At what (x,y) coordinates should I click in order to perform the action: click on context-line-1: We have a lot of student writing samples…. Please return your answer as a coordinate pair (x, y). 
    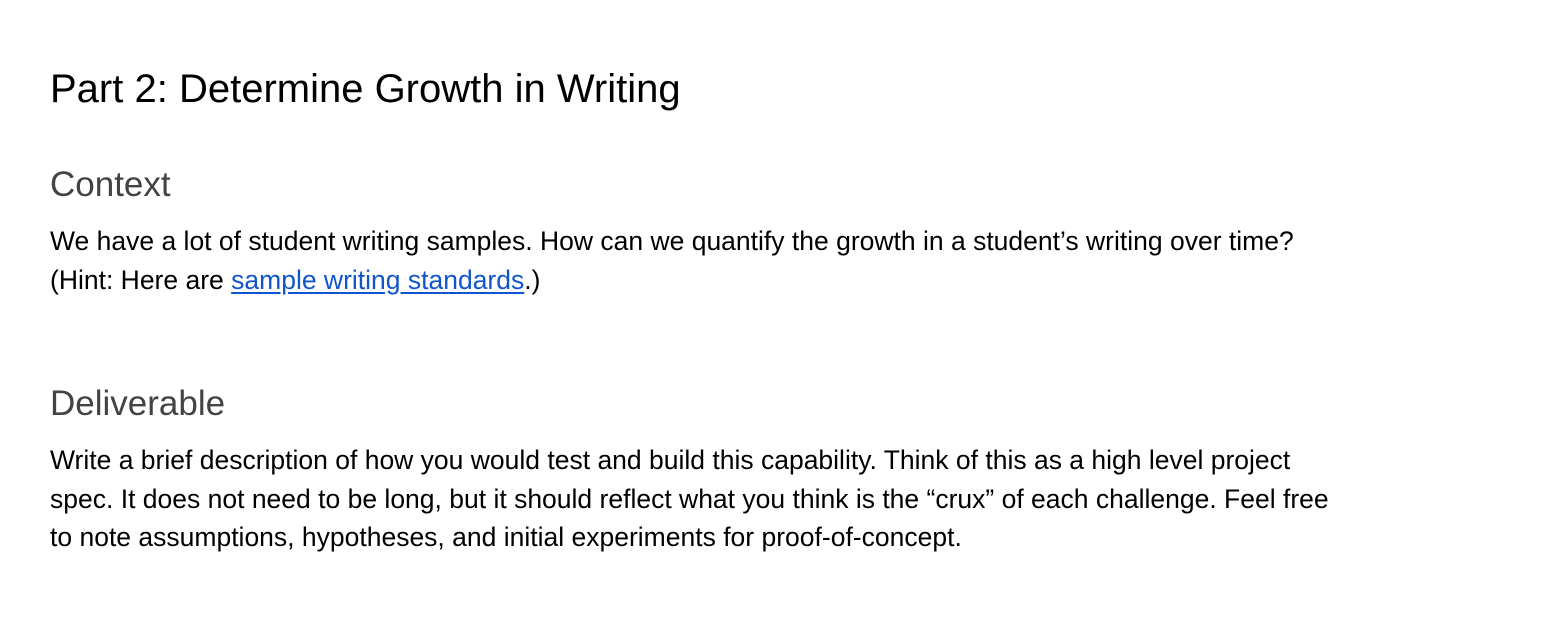
    Looking at the image, I should click on (672, 241).